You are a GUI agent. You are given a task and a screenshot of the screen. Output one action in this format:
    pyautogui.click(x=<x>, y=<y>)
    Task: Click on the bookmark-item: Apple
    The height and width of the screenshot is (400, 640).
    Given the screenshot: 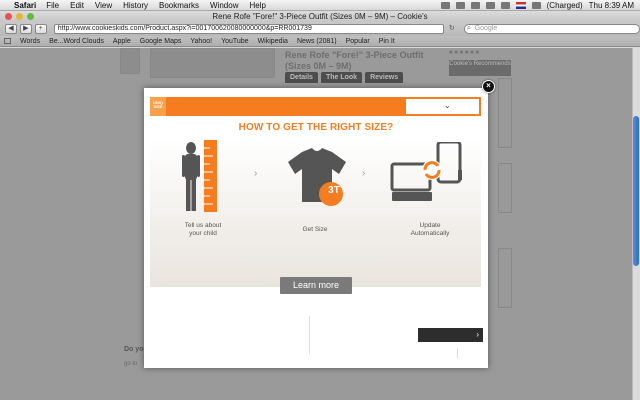 What is the action you would take?
    pyautogui.click(x=122, y=41)
    